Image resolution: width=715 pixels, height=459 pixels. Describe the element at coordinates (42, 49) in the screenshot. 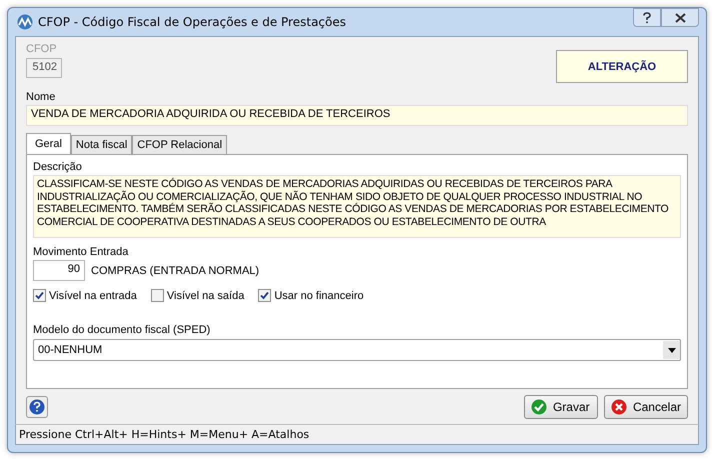

I see `cfop-label: CFOP` at that location.